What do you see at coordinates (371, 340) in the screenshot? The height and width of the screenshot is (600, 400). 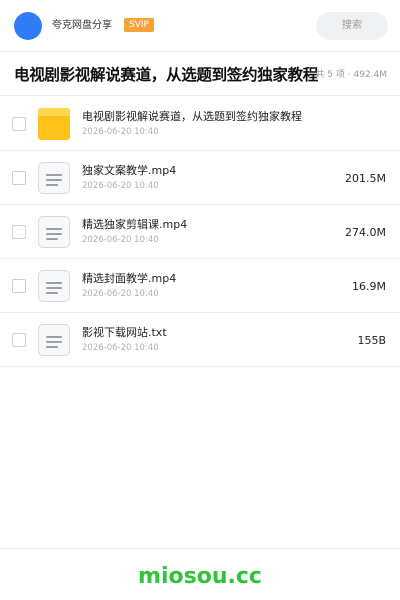 I see `file-size: 155B` at bounding box center [371, 340].